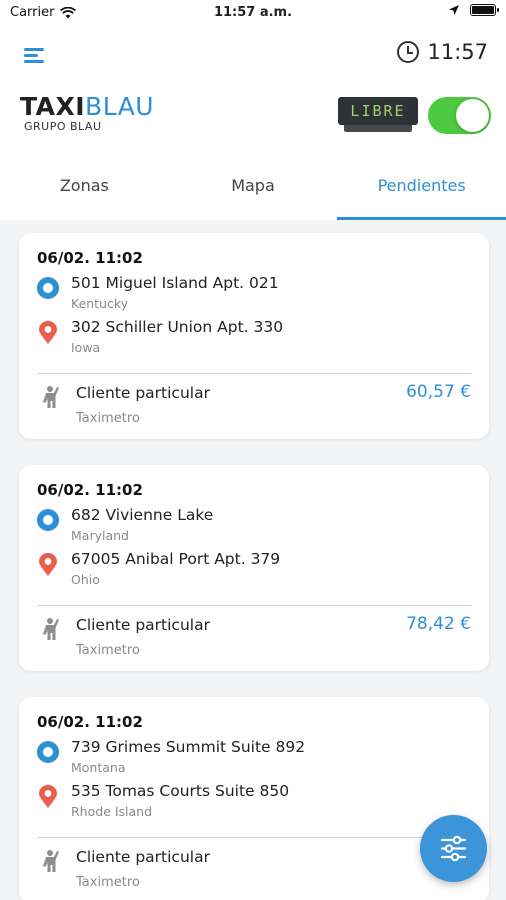  I want to click on libre-sign-base, so click(378, 128).